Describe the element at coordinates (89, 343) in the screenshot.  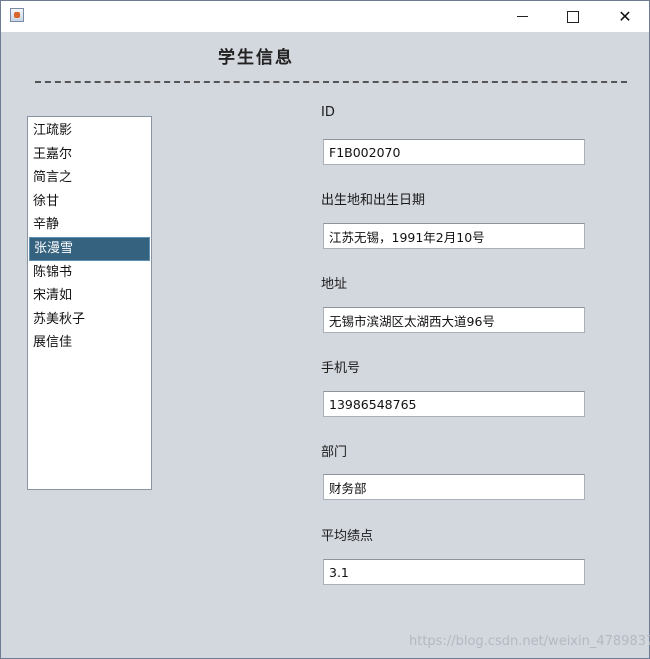
I see `list-item: 展信佳` at that location.